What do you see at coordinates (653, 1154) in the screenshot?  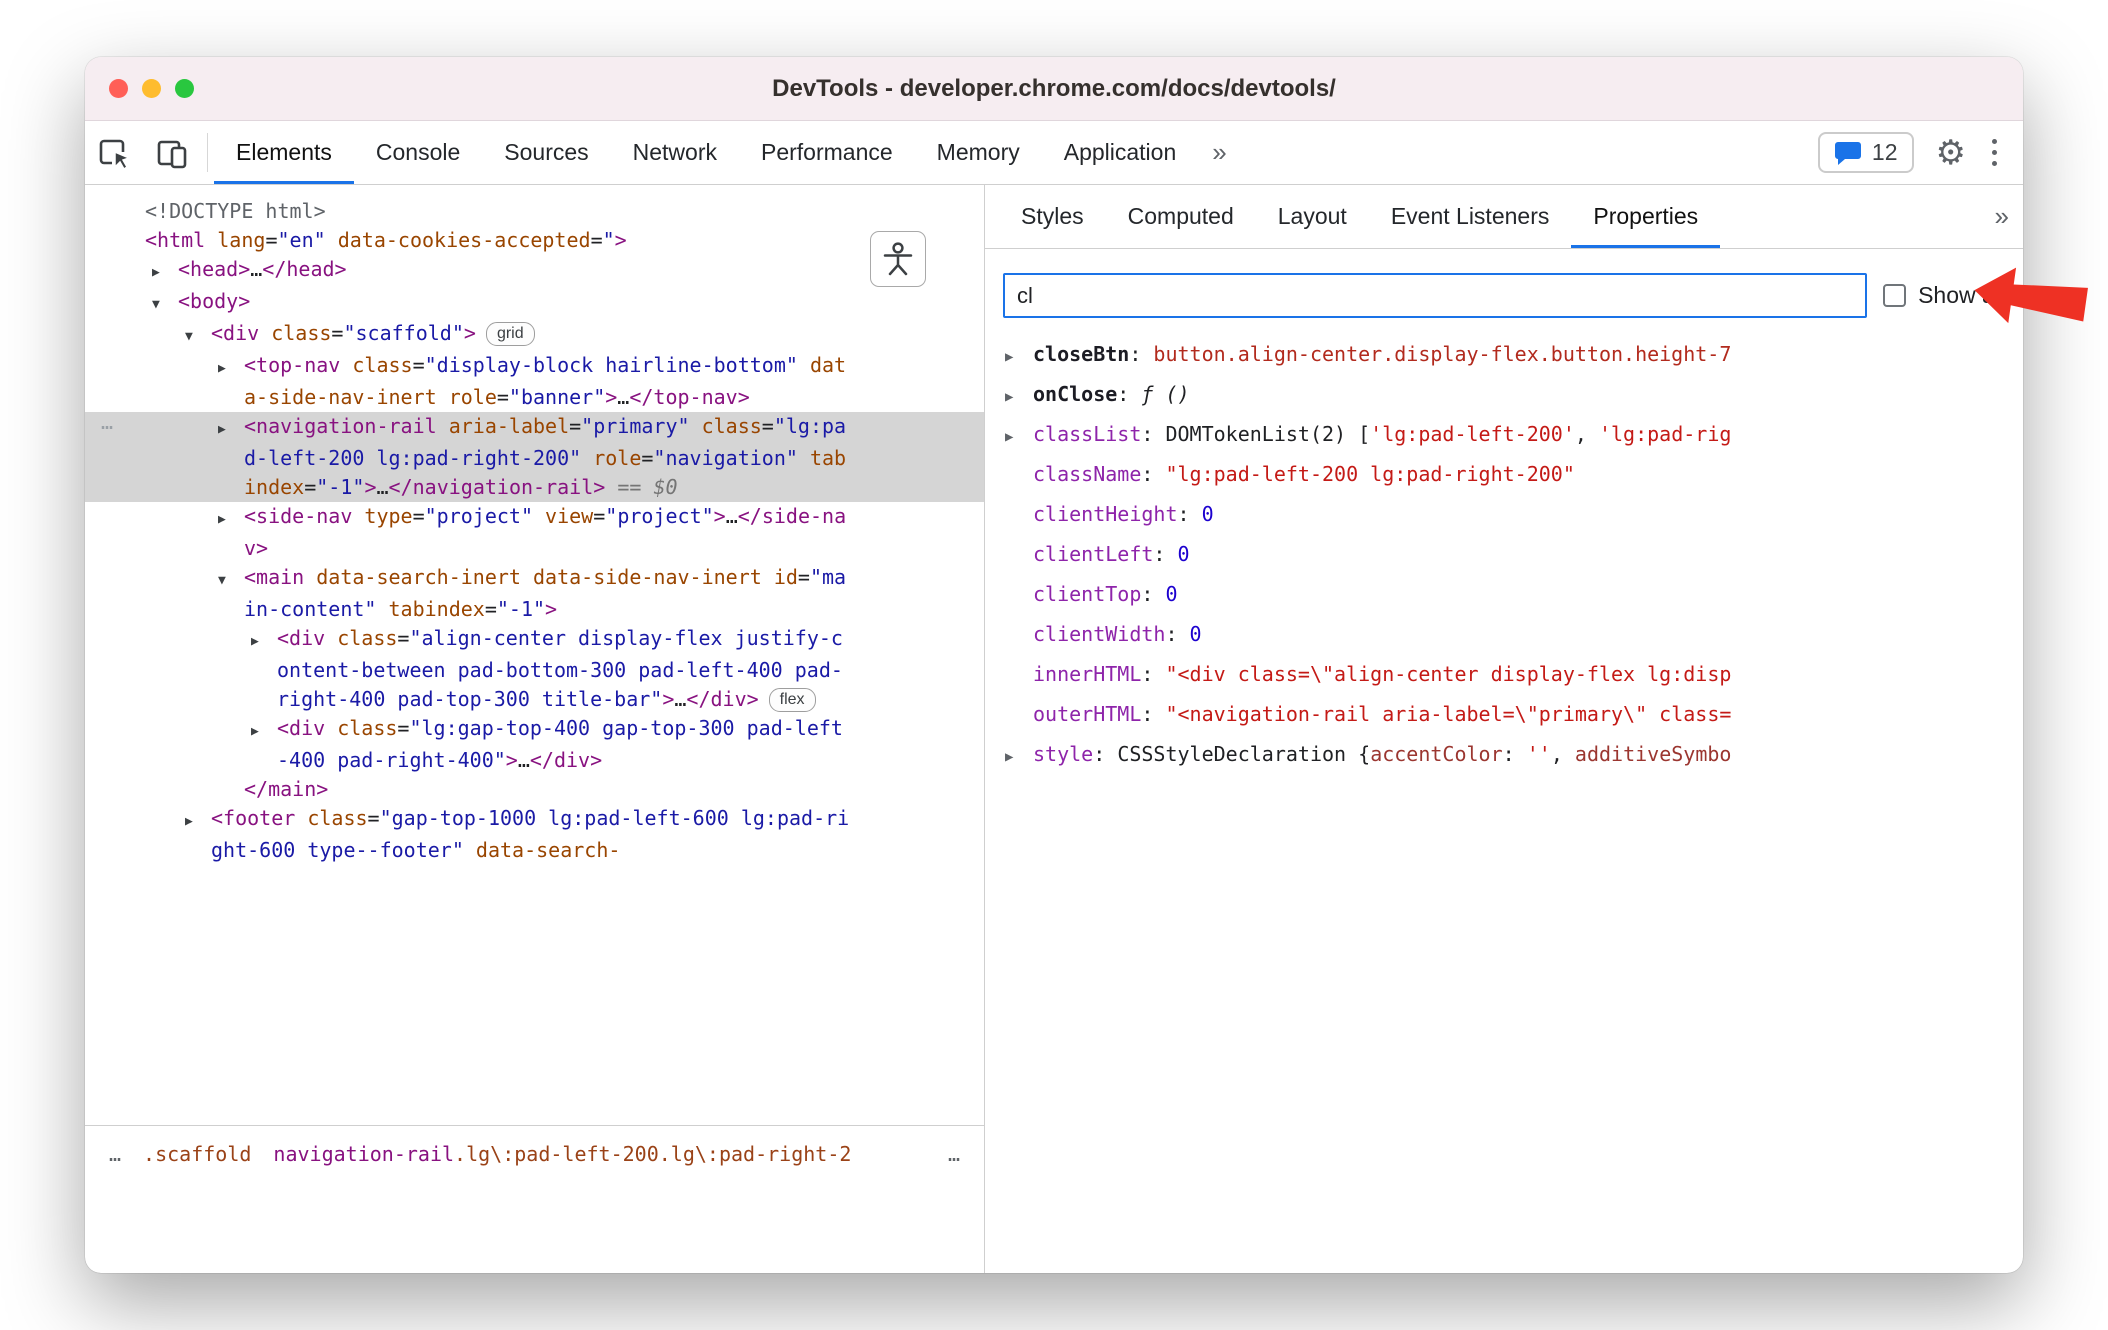 I see `crumb-text: .lg\:pad-left-200.lg\:pad-right-2` at bounding box center [653, 1154].